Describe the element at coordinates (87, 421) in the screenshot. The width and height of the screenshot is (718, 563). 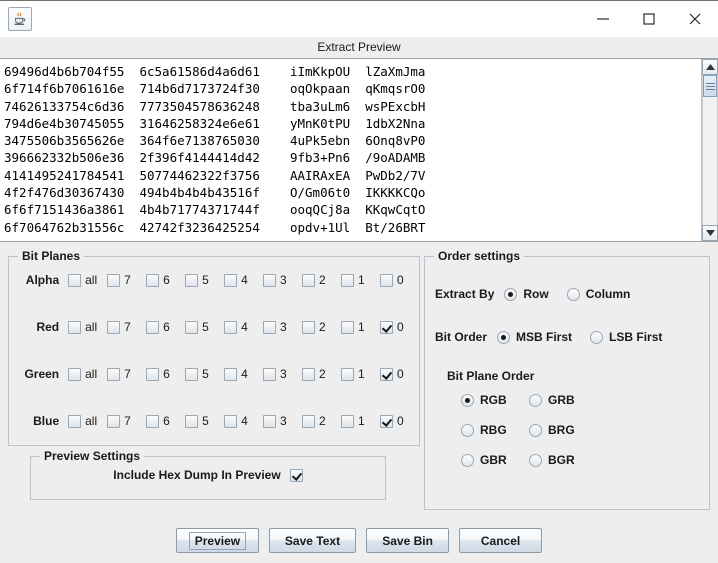
I see `checkbox-blue-all: all` at that location.